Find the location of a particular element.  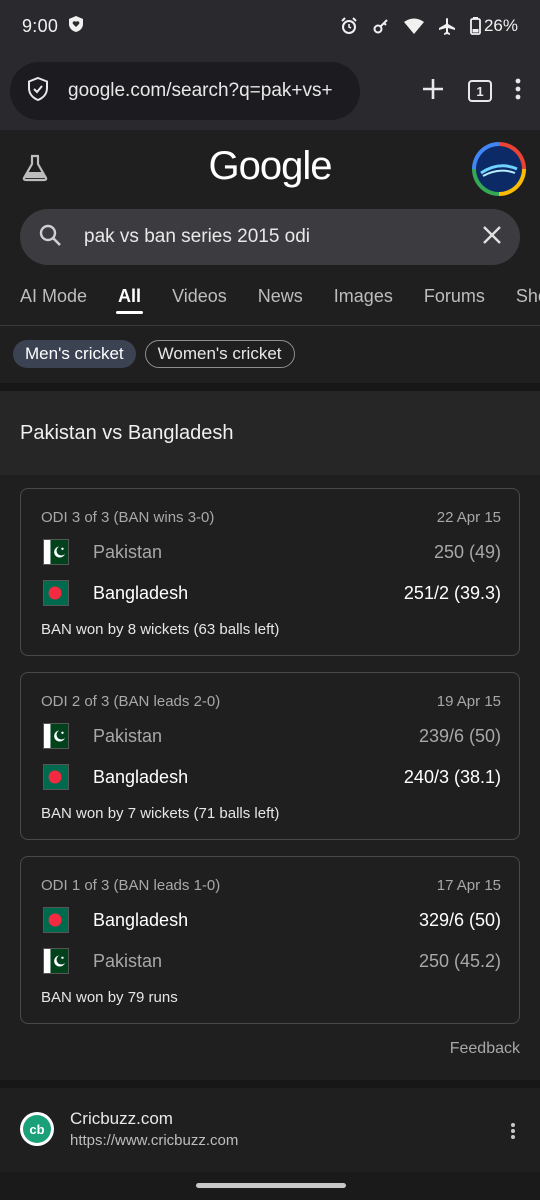

google-header: Google is located at coordinates (270, 169).